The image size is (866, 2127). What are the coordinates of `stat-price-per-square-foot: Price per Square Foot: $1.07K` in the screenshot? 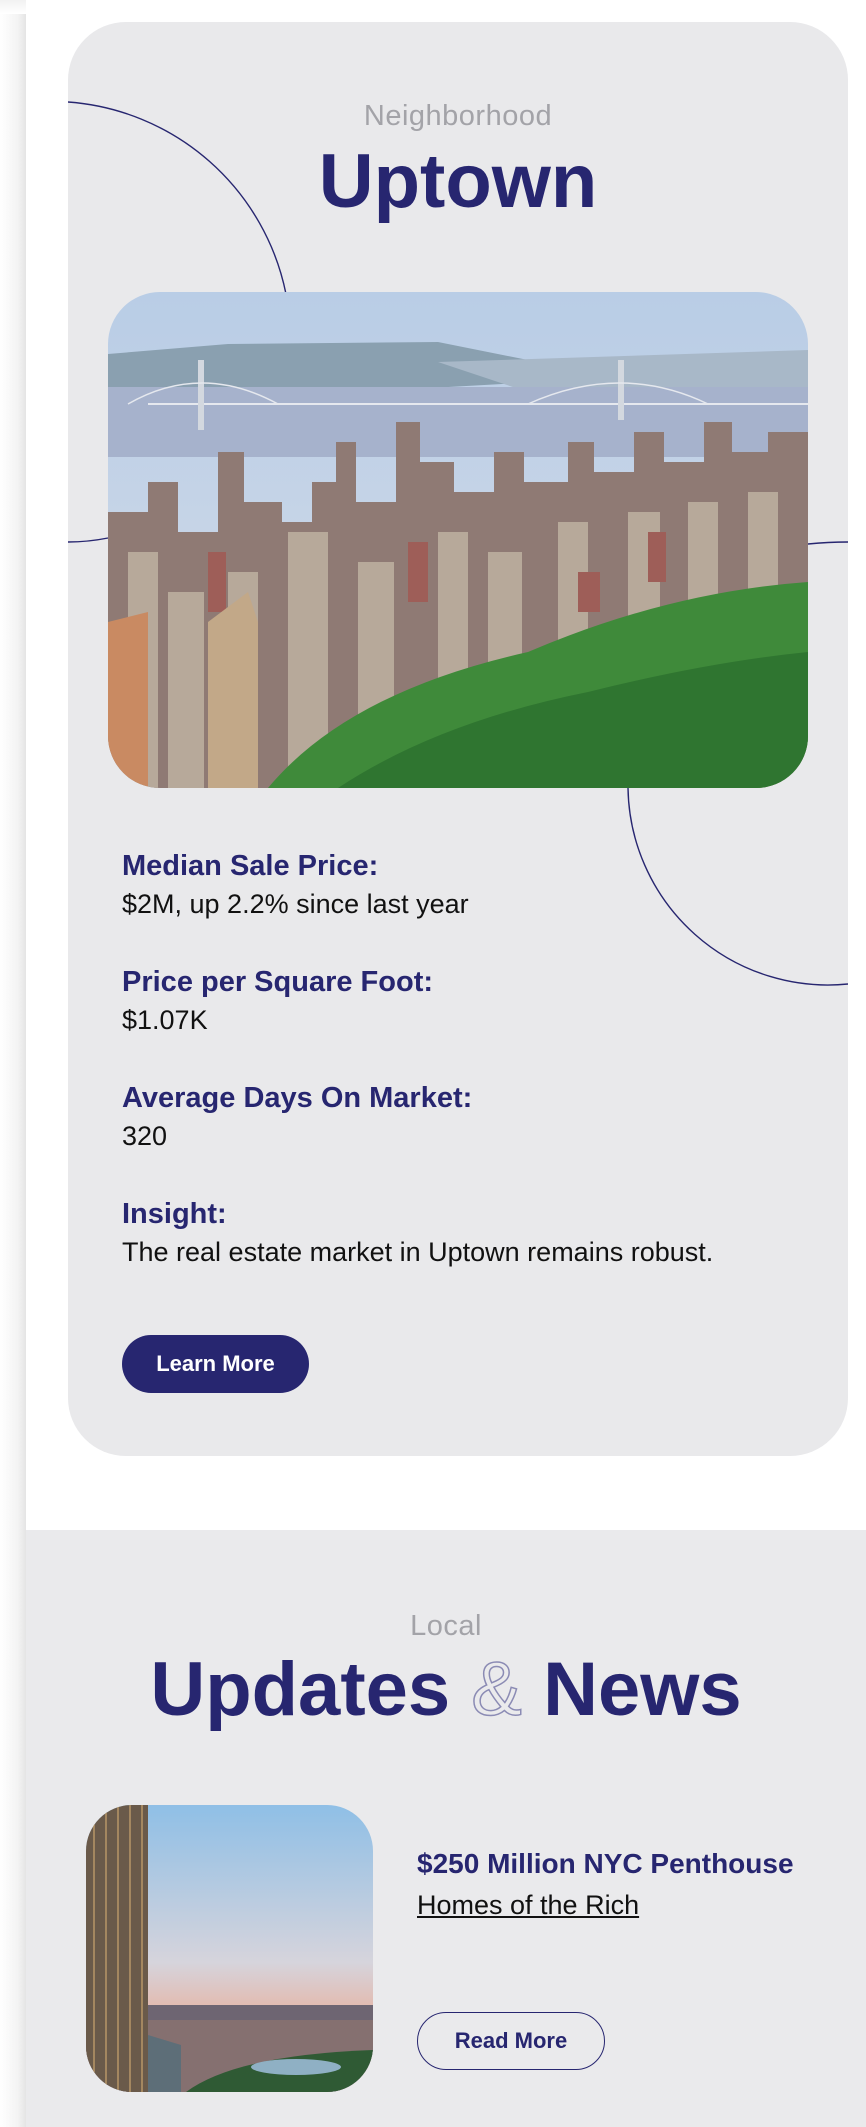 It's located at (467, 1002).